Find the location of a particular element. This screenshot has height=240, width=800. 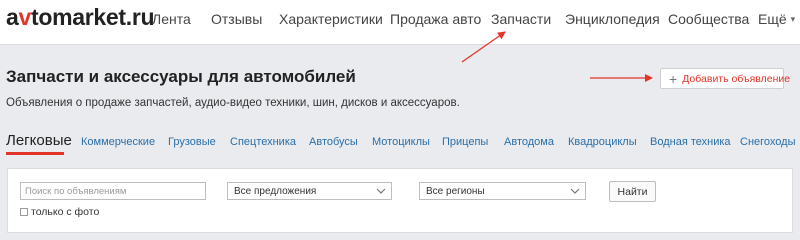

offers-select-value: Все предложения is located at coordinates (275, 191).